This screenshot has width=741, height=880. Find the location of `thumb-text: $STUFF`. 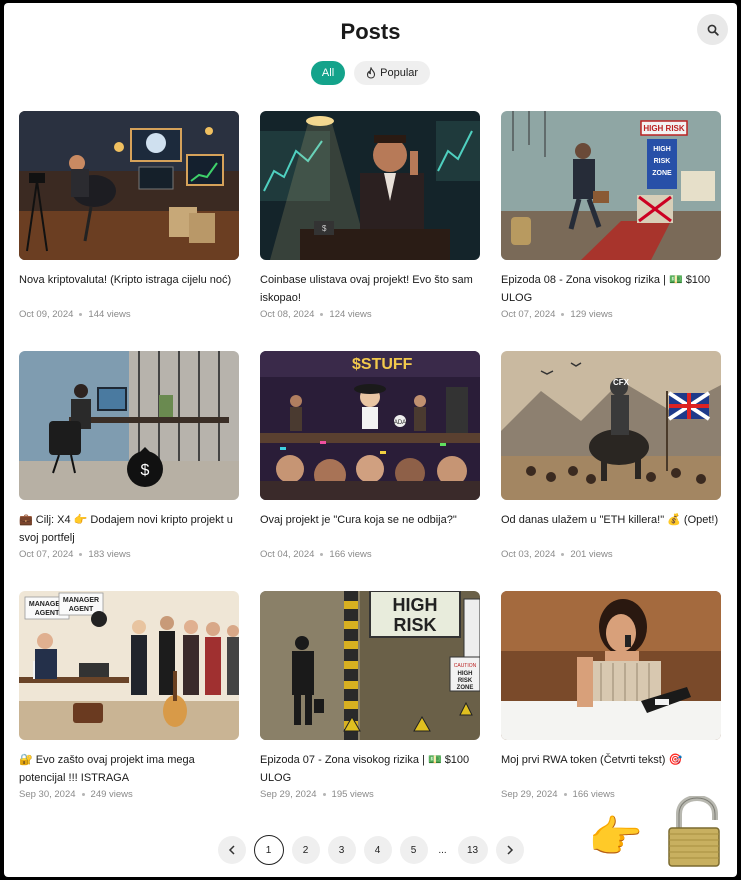

thumb-text: $STUFF is located at coordinates (382, 364).